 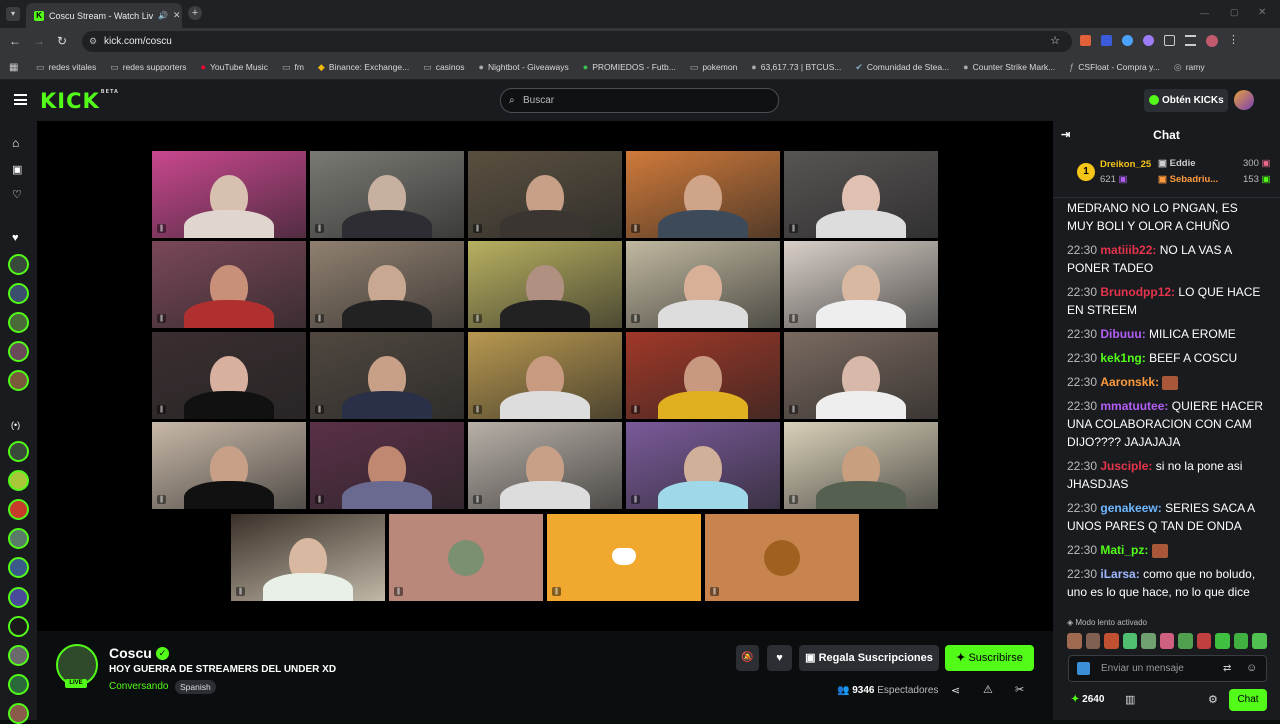 What do you see at coordinates (1132, 406) in the screenshot?
I see `message-username: mmatuutee` at bounding box center [1132, 406].